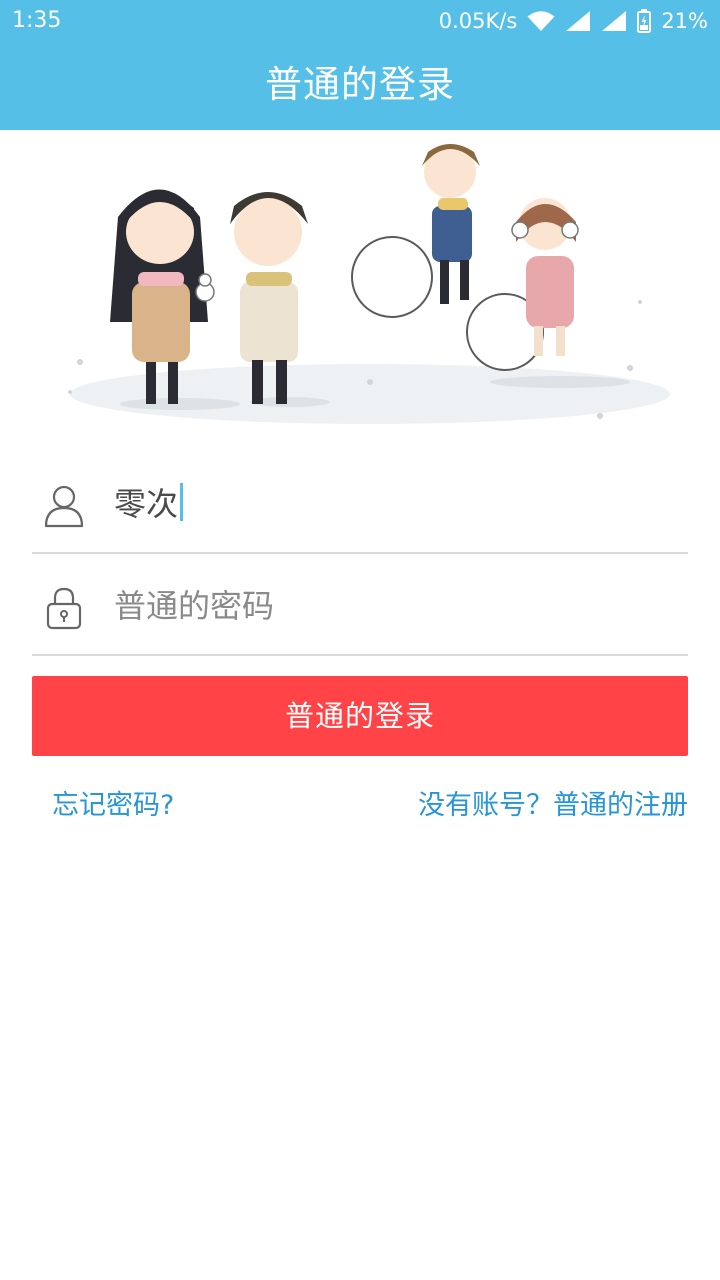 This screenshot has height=1280, width=720. What do you see at coordinates (182, 502) in the screenshot?
I see `text-caret` at bounding box center [182, 502].